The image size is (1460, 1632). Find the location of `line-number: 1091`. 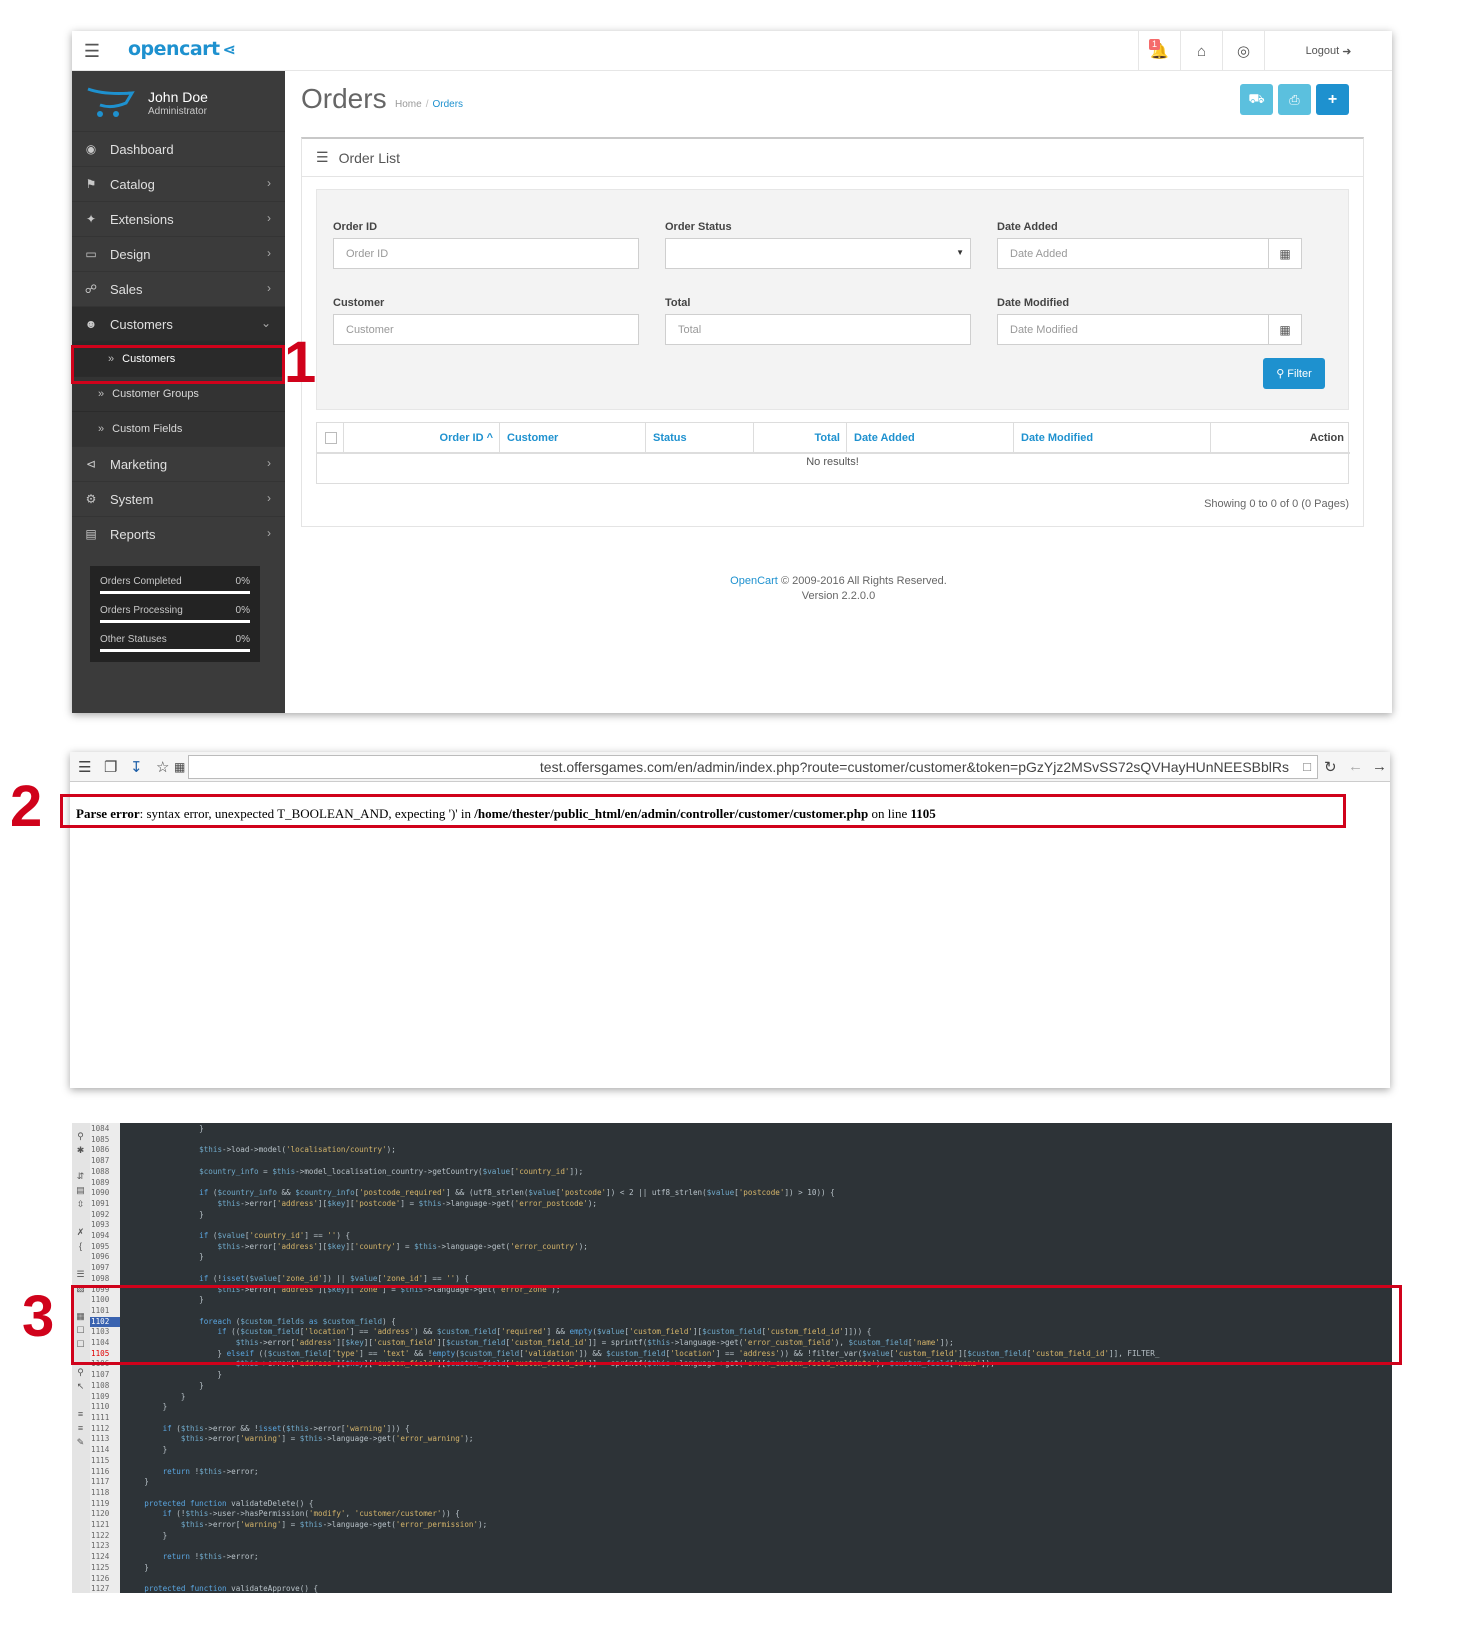

line-number: 1091 is located at coordinates (100, 1203).